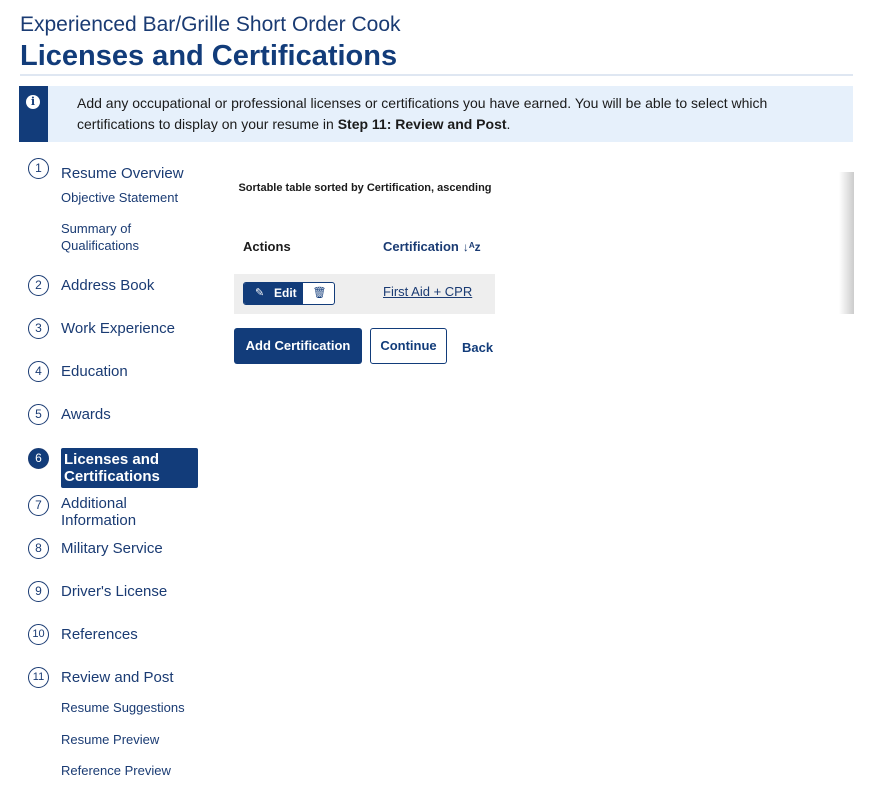 The height and width of the screenshot is (790, 882). What do you see at coordinates (477, 347) in the screenshot?
I see `back-link: Back` at bounding box center [477, 347].